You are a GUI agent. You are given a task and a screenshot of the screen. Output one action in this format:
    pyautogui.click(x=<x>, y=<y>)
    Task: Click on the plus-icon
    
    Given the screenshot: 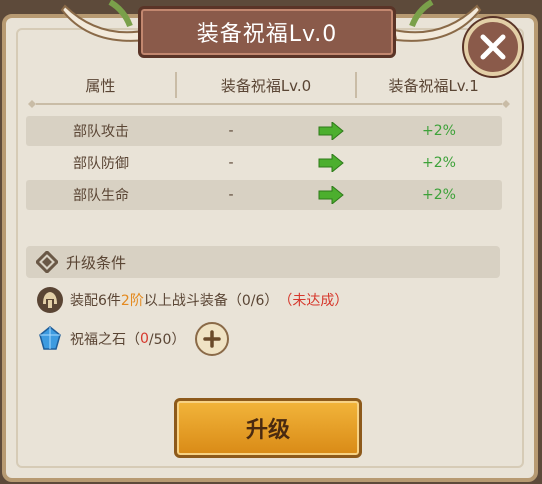 What is the action you would take?
    pyautogui.click(x=212, y=339)
    